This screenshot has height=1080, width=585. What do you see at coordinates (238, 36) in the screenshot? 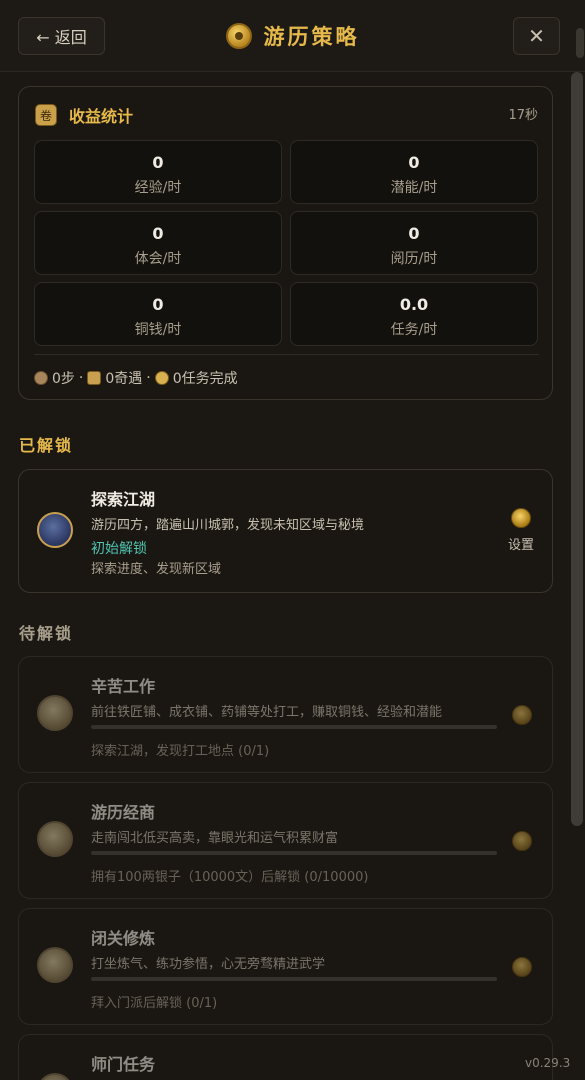
I see `coin-icon` at bounding box center [238, 36].